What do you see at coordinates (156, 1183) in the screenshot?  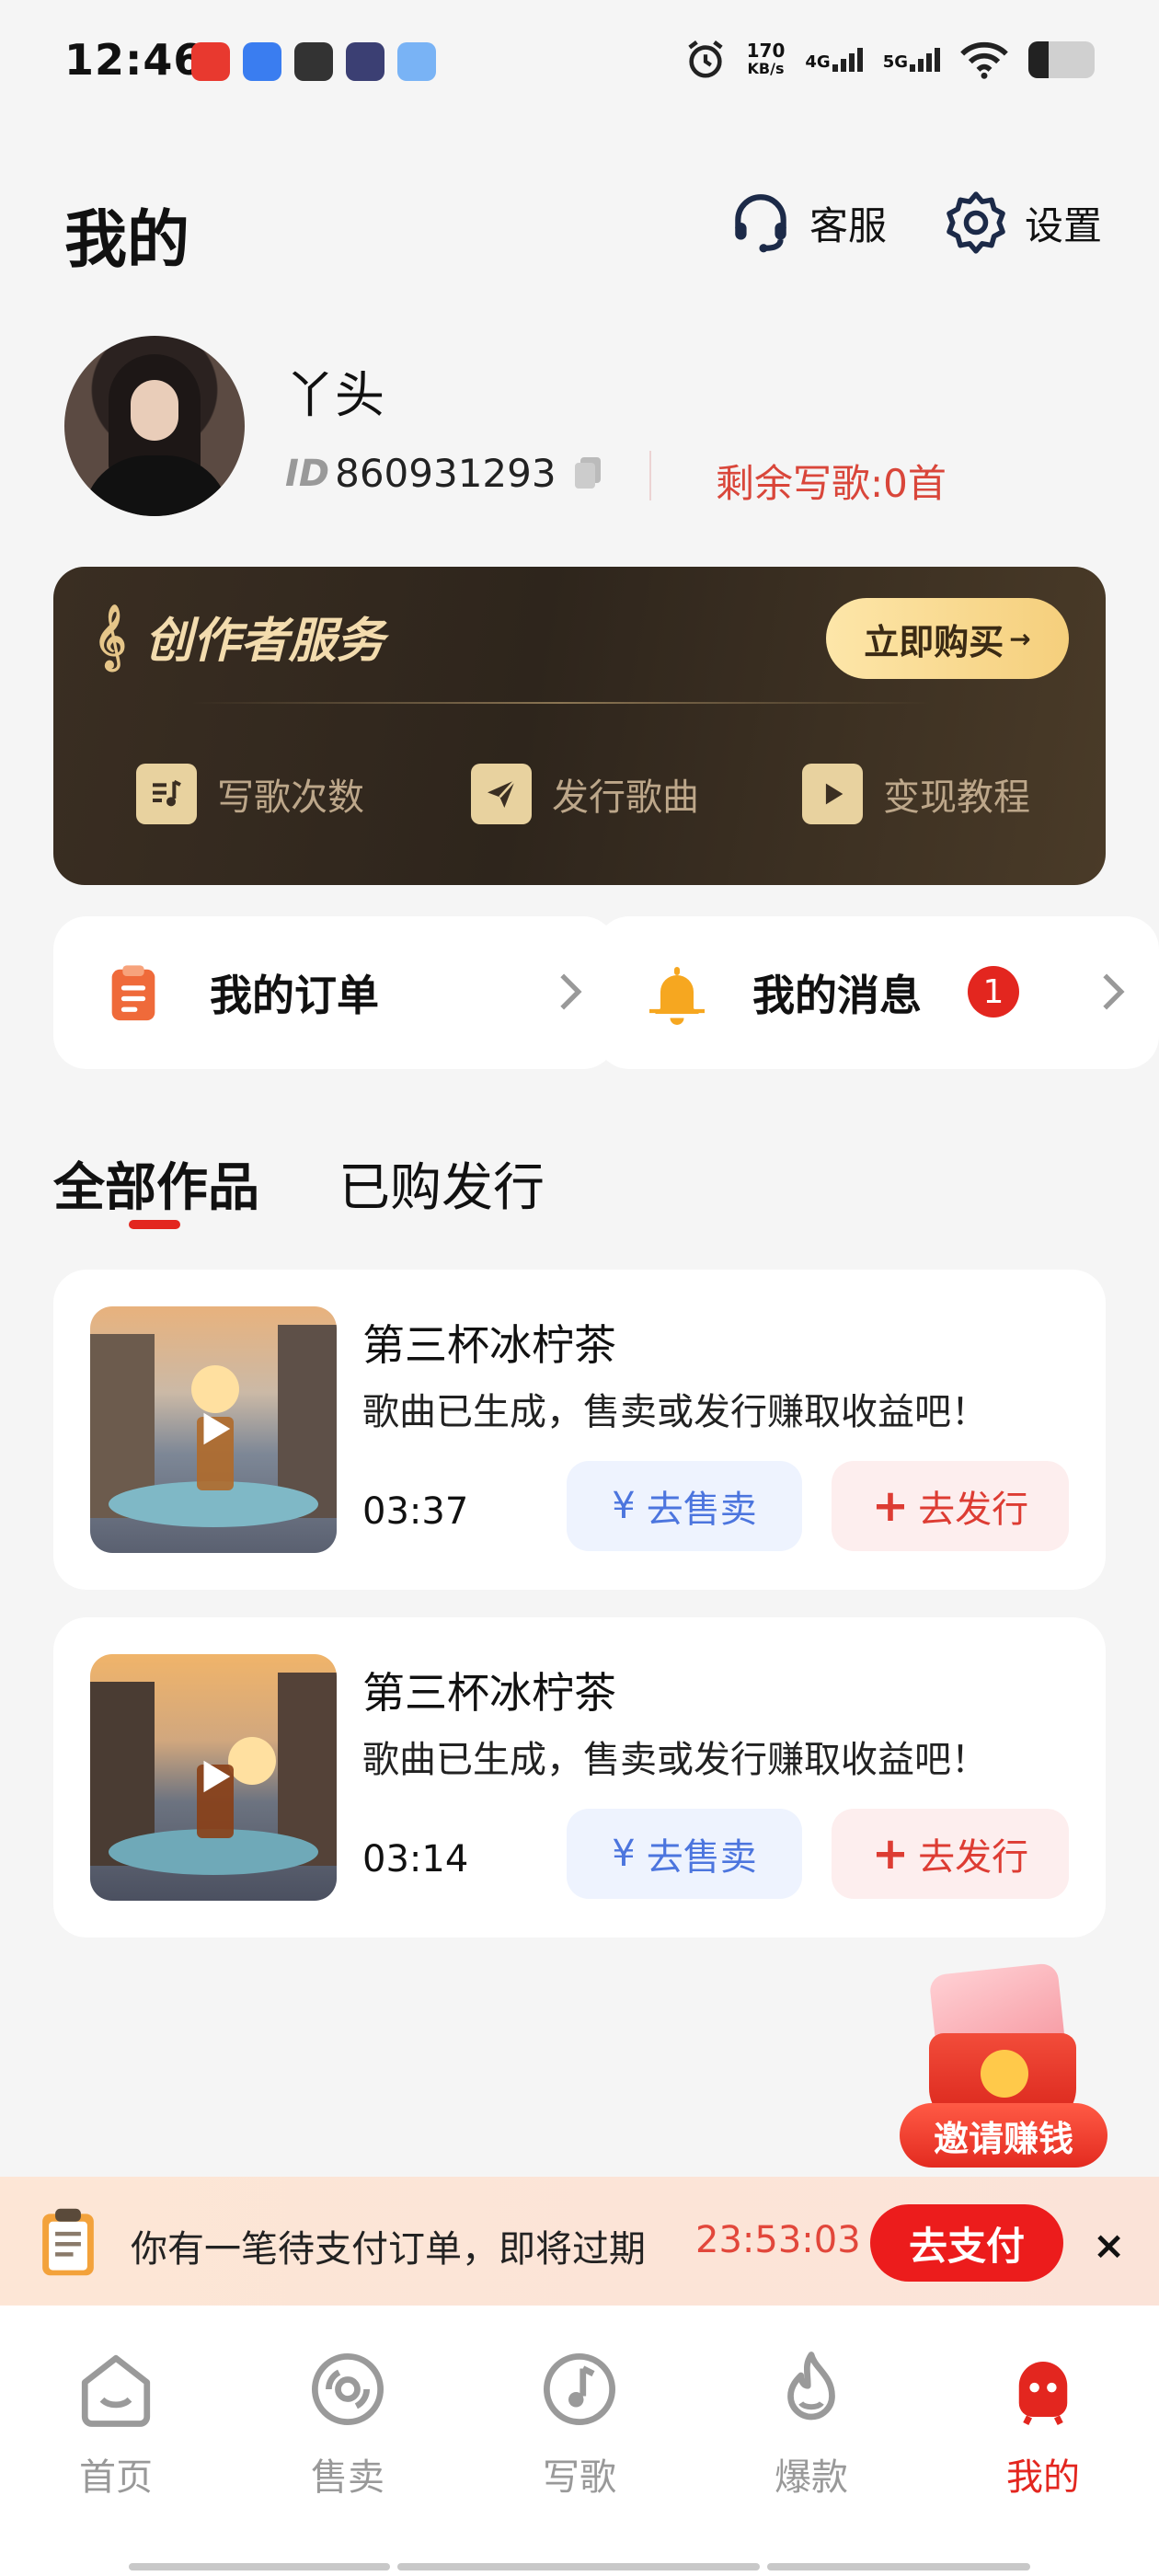 I see `tab-all-works: 全部作品` at bounding box center [156, 1183].